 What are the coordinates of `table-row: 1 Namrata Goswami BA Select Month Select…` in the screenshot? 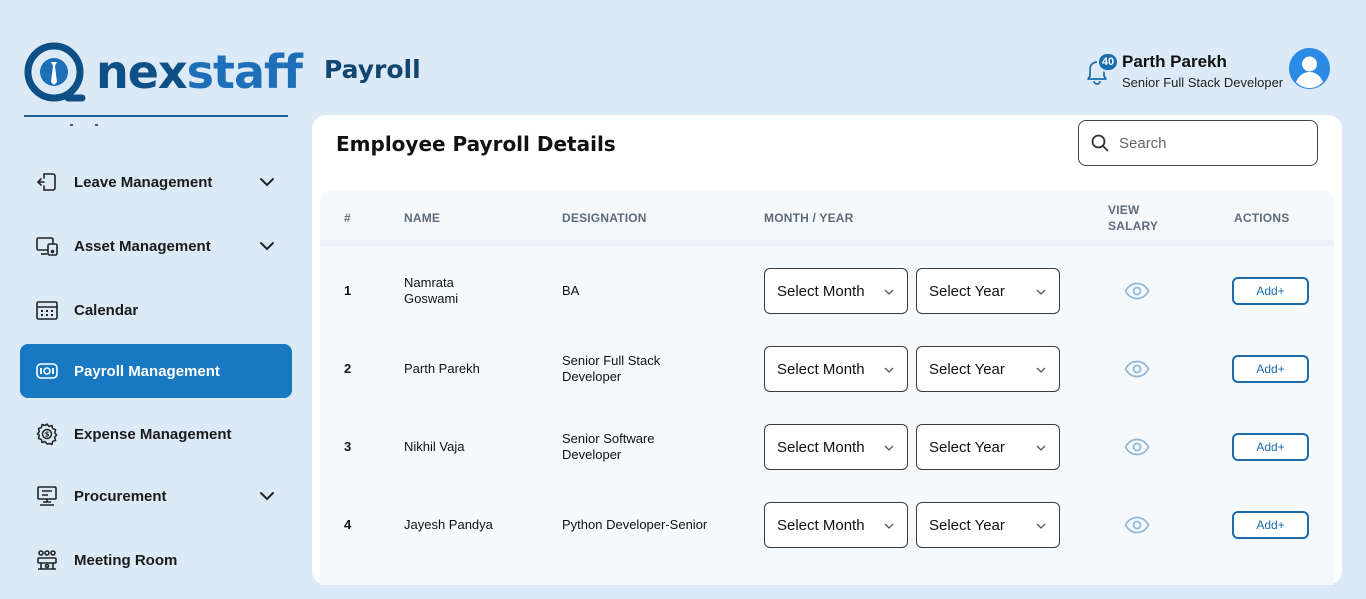 It's located at (827, 291).